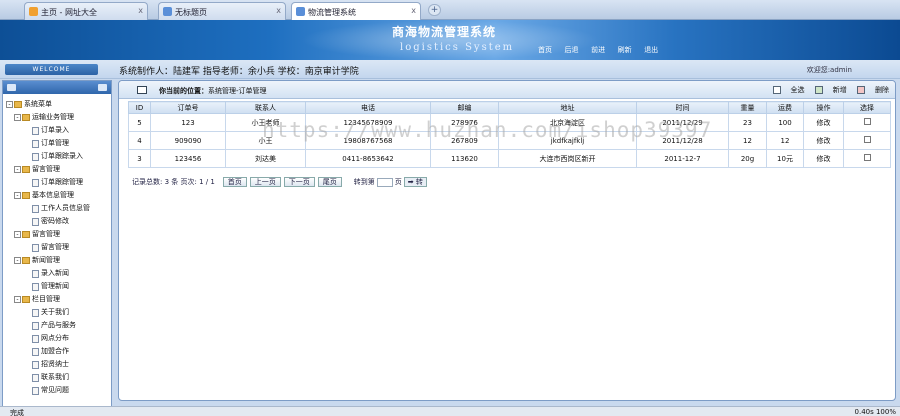 The height and width of the screenshot is (416, 900). What do you see at coordinates (183, 91) in the screenshot?
I see `location-label: 你当前的位置：` at bounding box center [183, 91].